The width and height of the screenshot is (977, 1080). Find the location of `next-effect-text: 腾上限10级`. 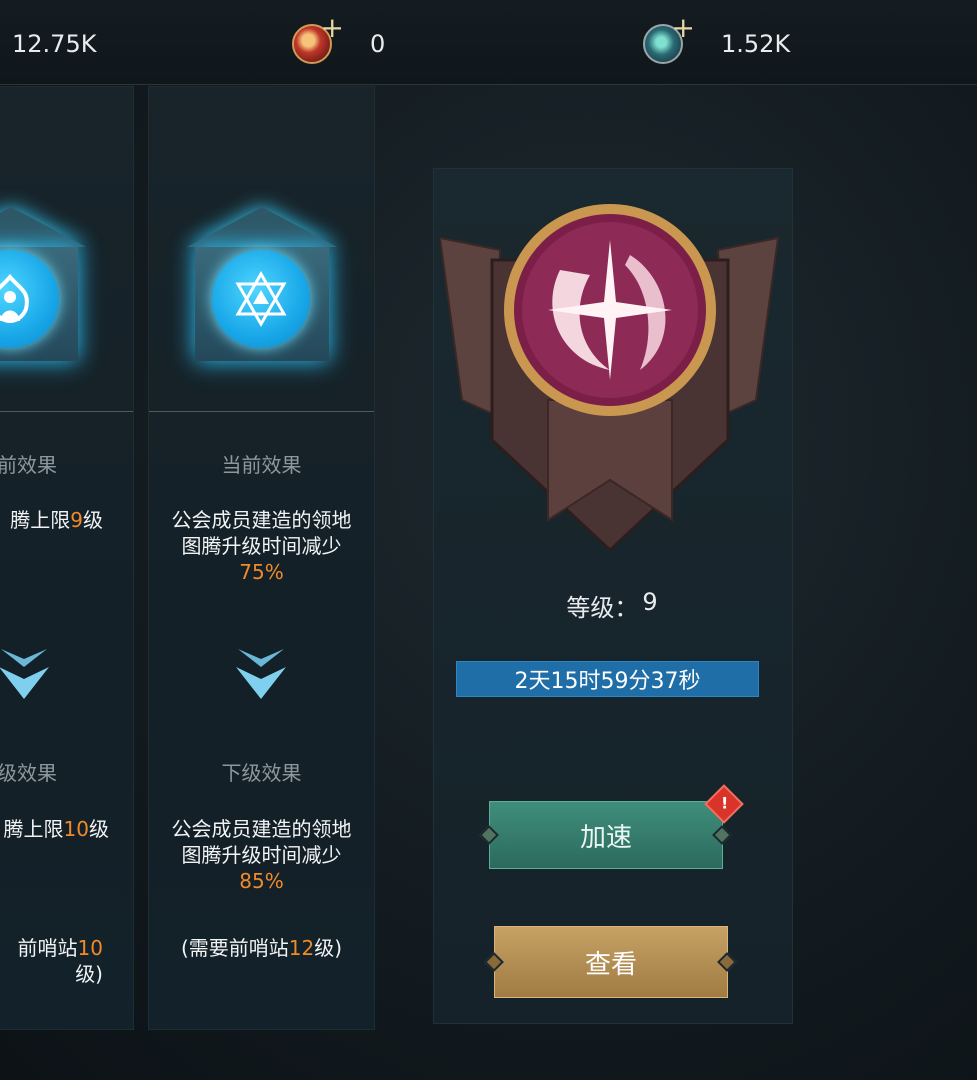

next-effect-text: 腾上限10级 is located at coordinates (56, 829).